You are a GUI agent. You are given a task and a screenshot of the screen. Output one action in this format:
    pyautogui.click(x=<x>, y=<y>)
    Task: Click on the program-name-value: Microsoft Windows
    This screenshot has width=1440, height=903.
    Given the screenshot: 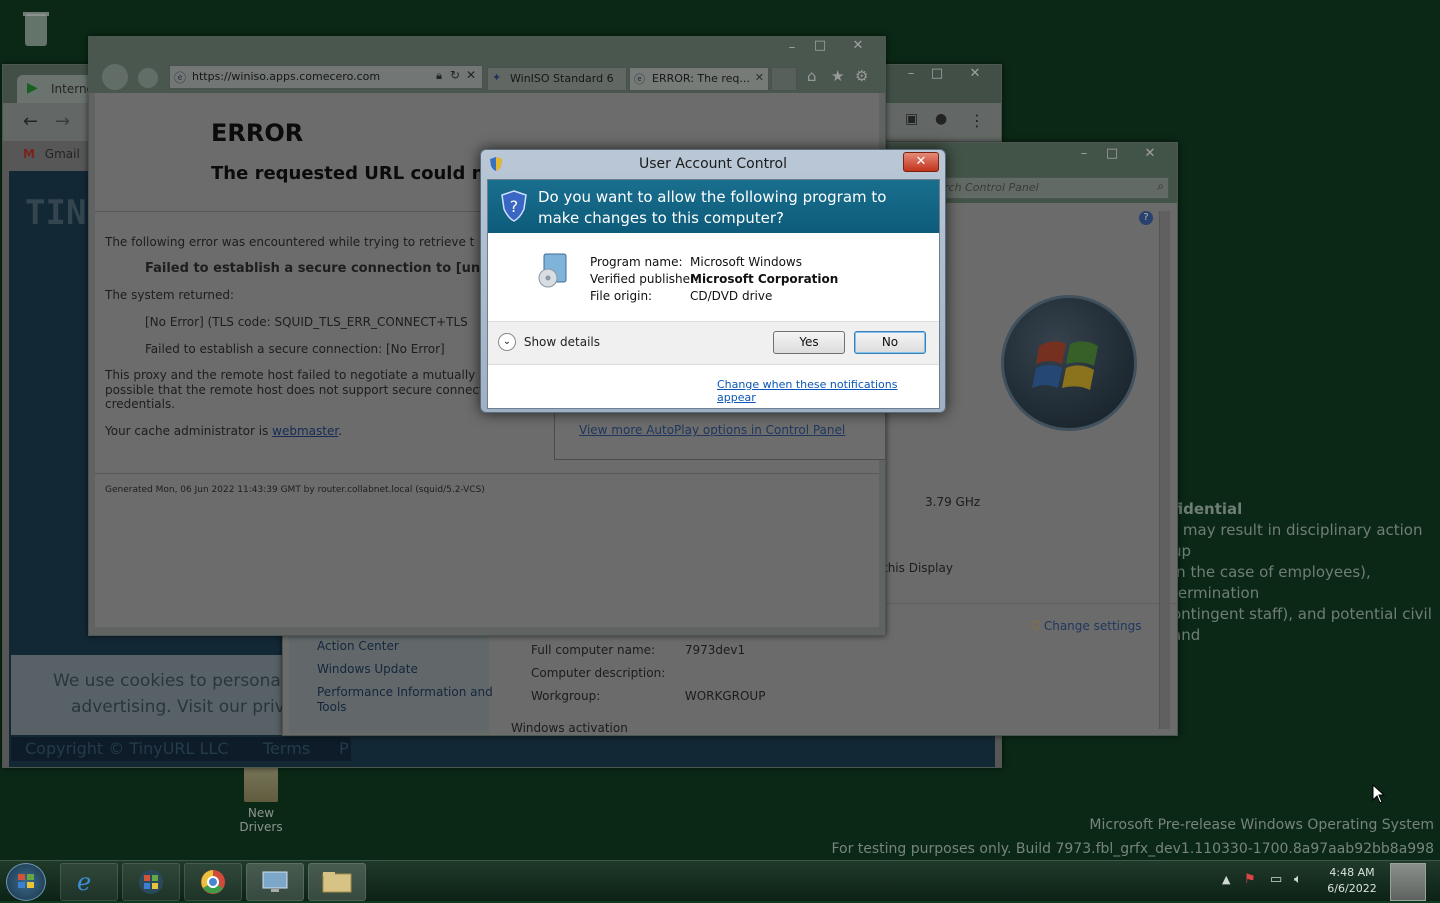 What is the action you would take?
    pyautogui.click(x=746, y=262)
    